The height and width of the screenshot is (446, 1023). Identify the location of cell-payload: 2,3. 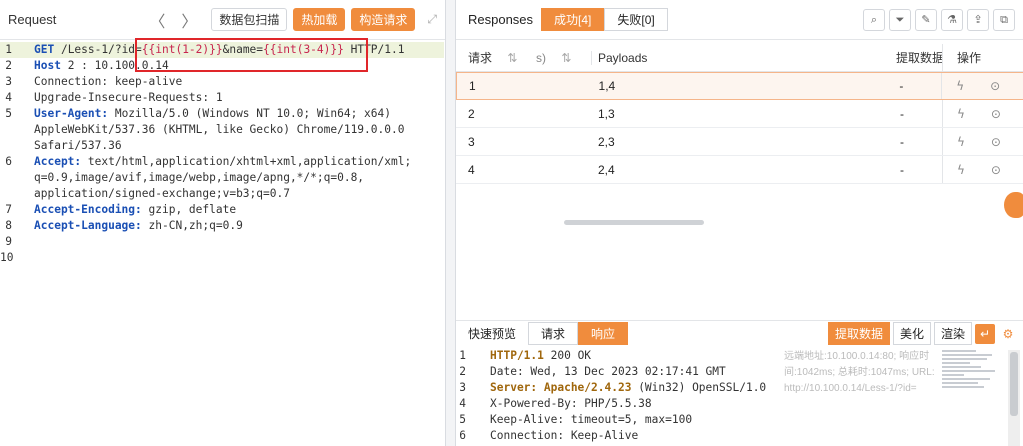
(606, 141).